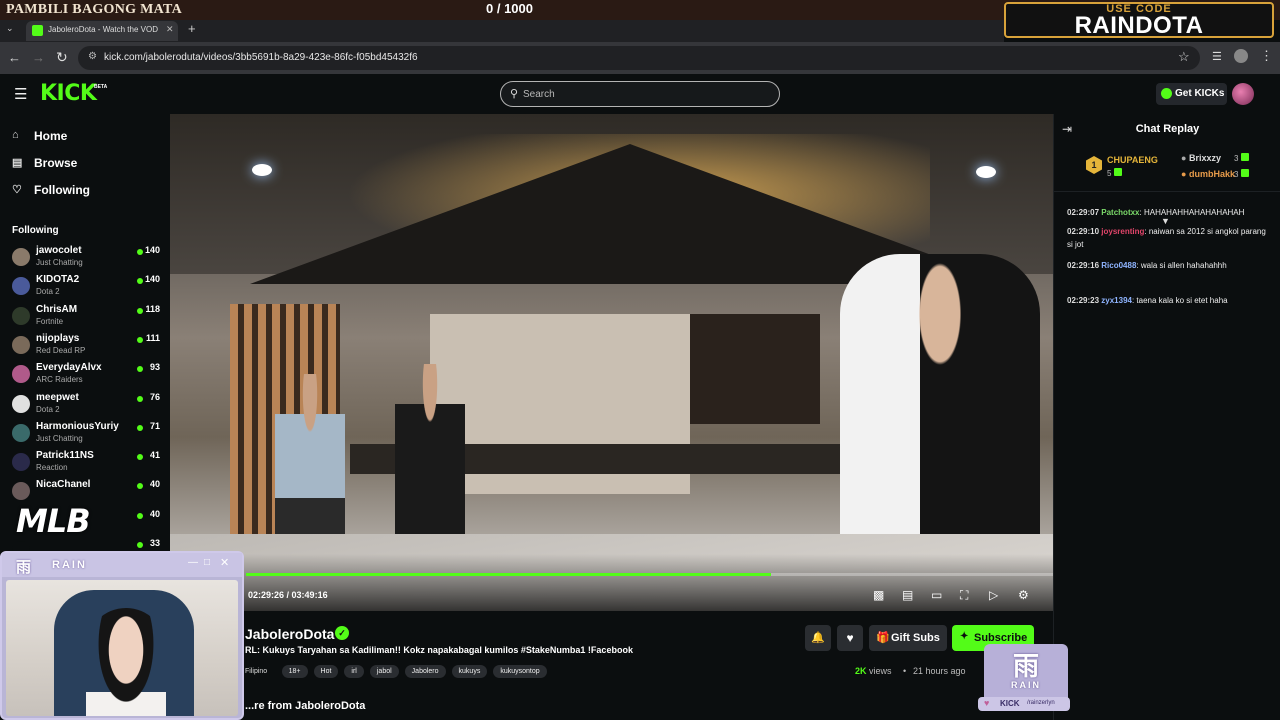 The image size is (1280, 720). Describe the element at coordinates (520, 671) in the screenshot. I see `tag-chip: kukuysontop` at that location.